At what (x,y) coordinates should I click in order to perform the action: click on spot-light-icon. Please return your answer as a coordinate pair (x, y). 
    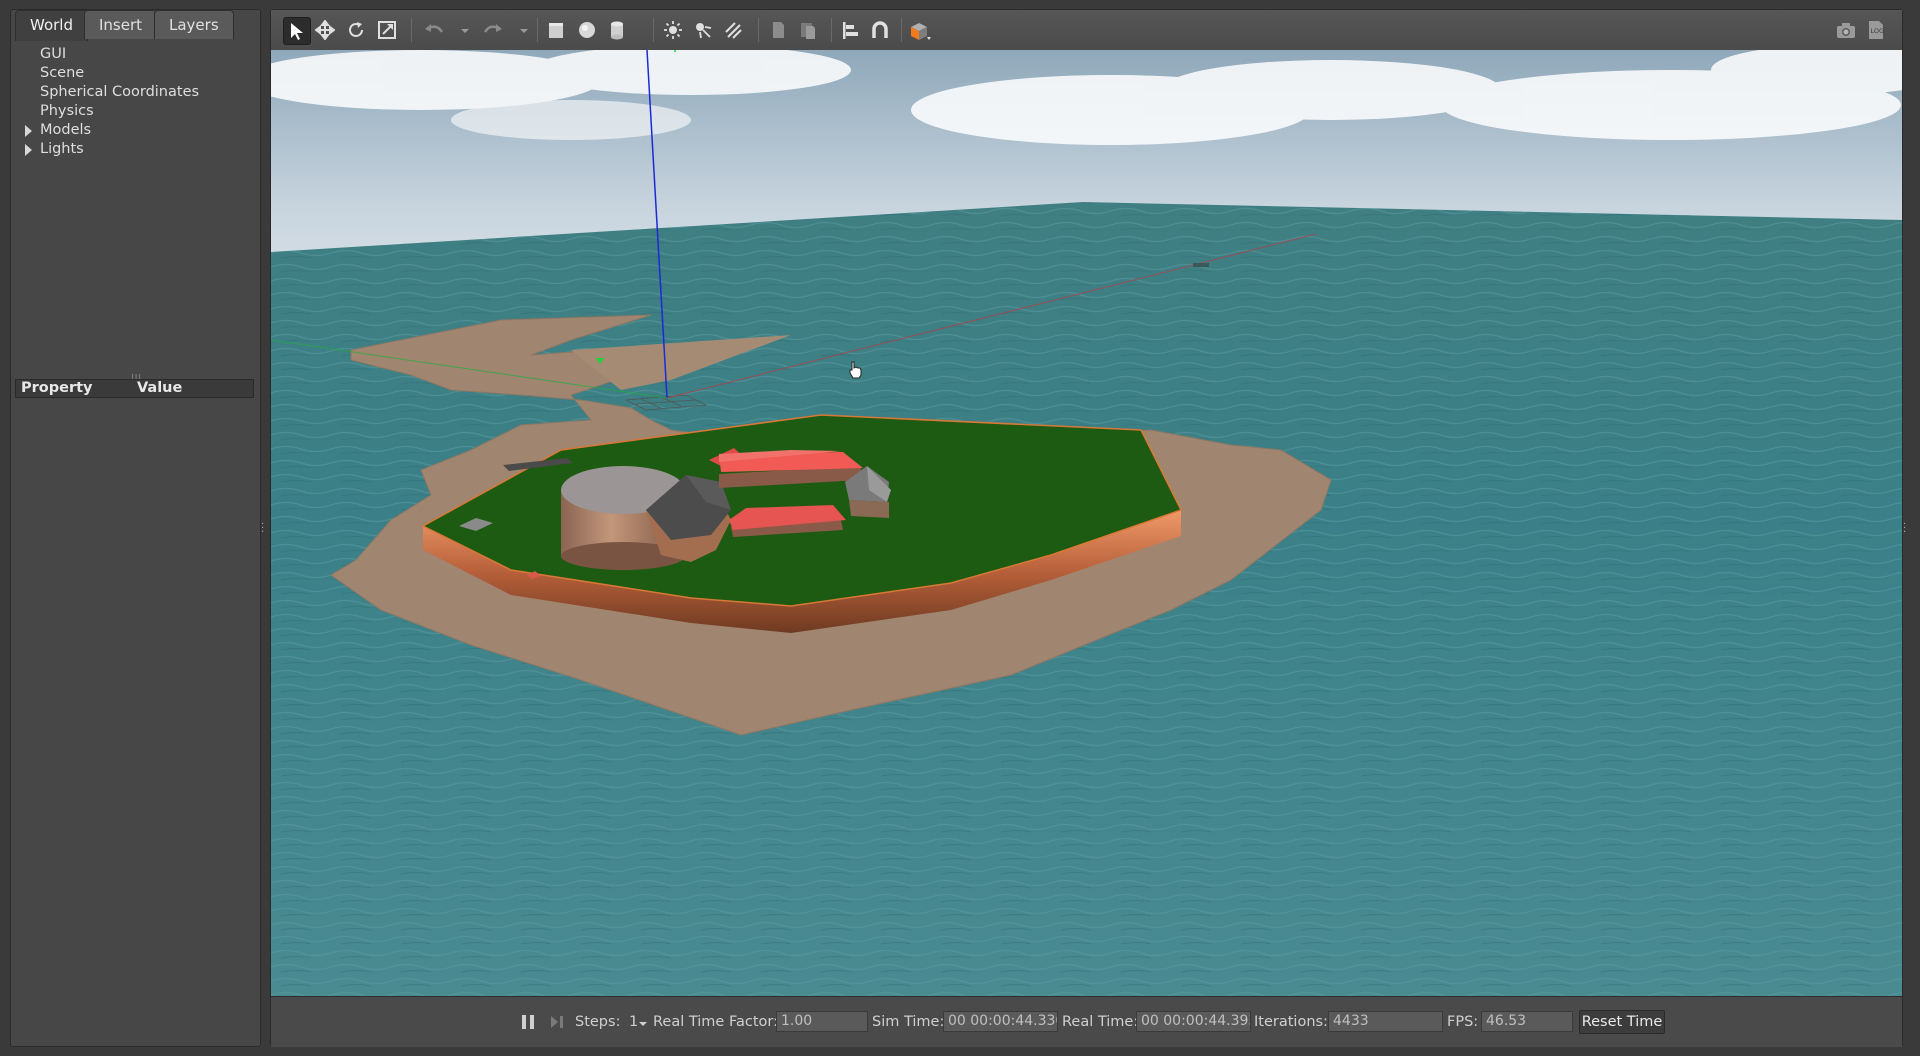
    Looking at the image, I should click on (703, 30).